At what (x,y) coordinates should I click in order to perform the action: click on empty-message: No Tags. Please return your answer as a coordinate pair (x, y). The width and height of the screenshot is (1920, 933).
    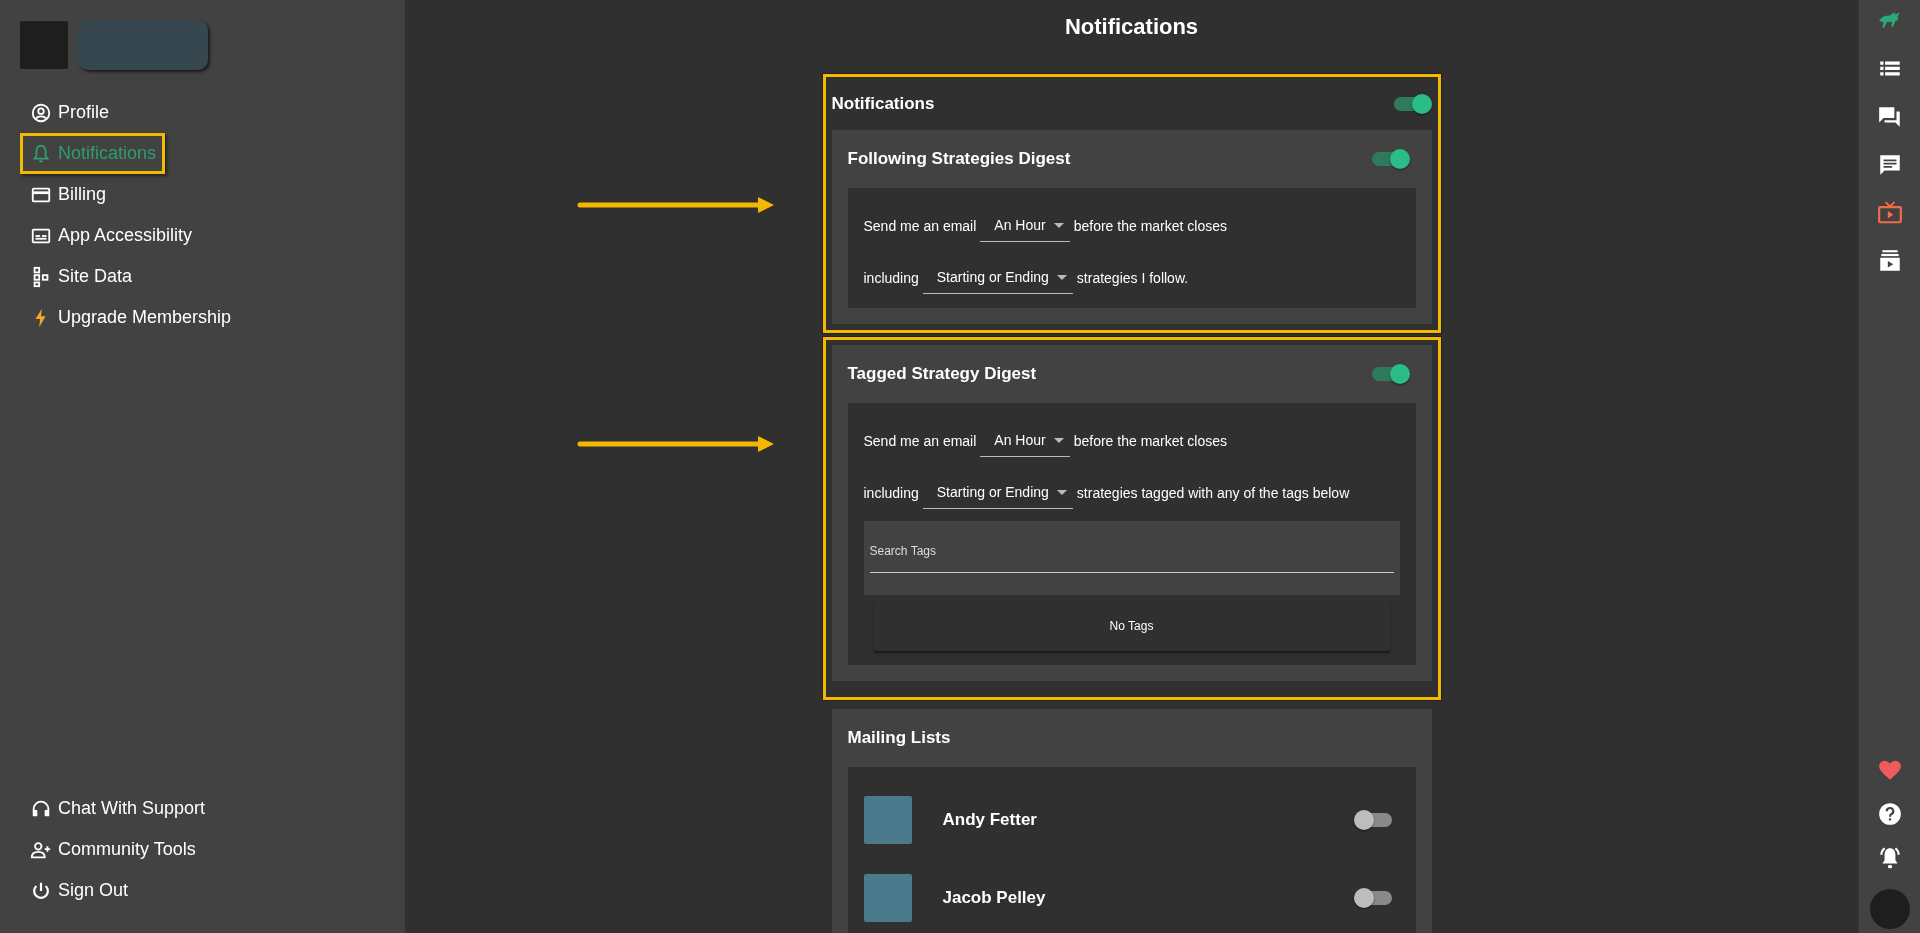
    Looking at the image, I should click on (1131, 626).